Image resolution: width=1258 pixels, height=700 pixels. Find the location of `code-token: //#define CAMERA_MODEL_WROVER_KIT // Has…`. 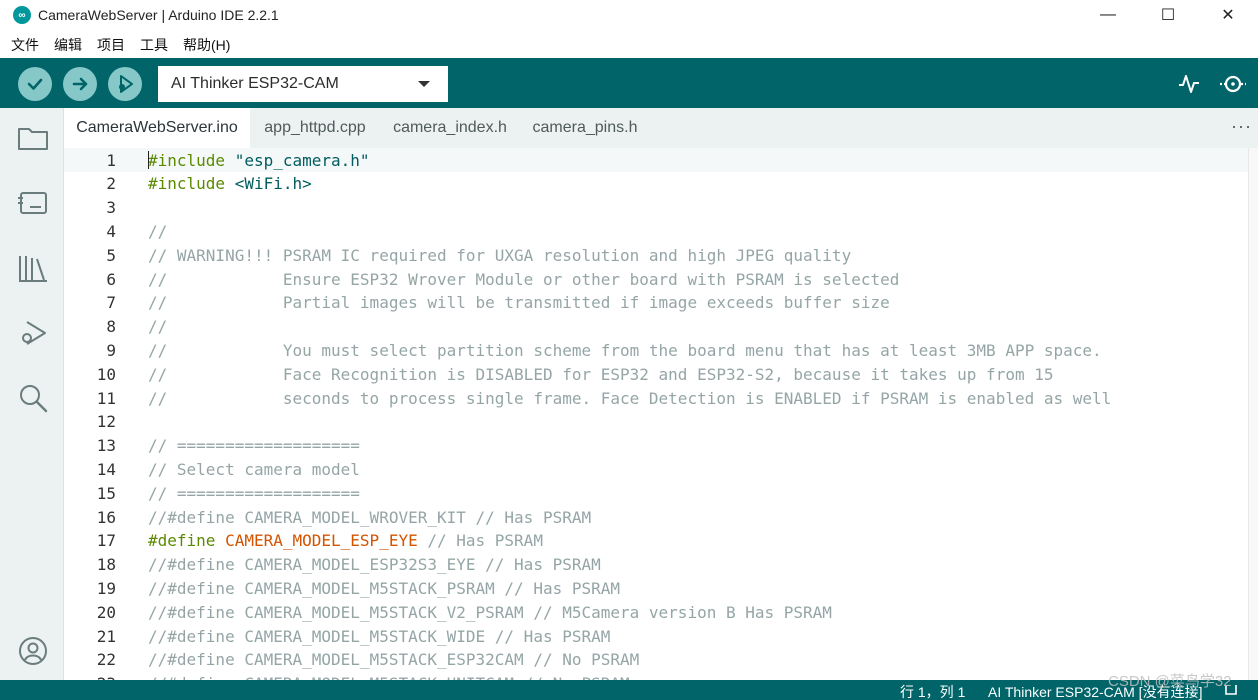

code-token: //#define CAMERA_MODEL_WROVER_KIT // Has… is located at coordinates (370, 517).